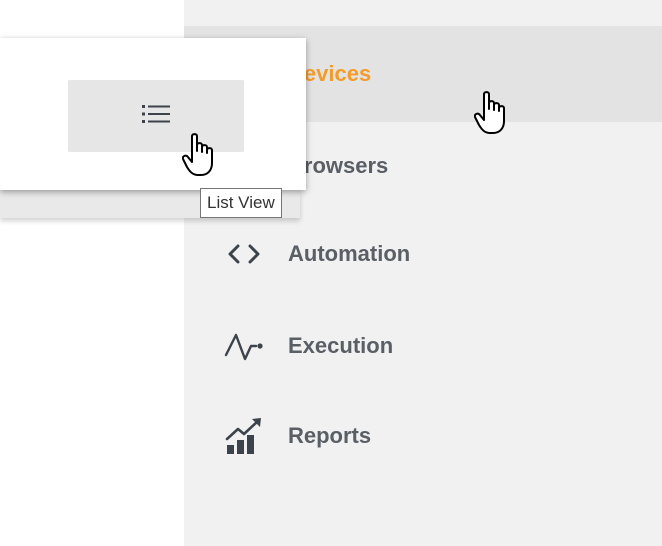 The image size is (662, 546). I want to click on sidebar-item-label: Reports, so click(330, 435).